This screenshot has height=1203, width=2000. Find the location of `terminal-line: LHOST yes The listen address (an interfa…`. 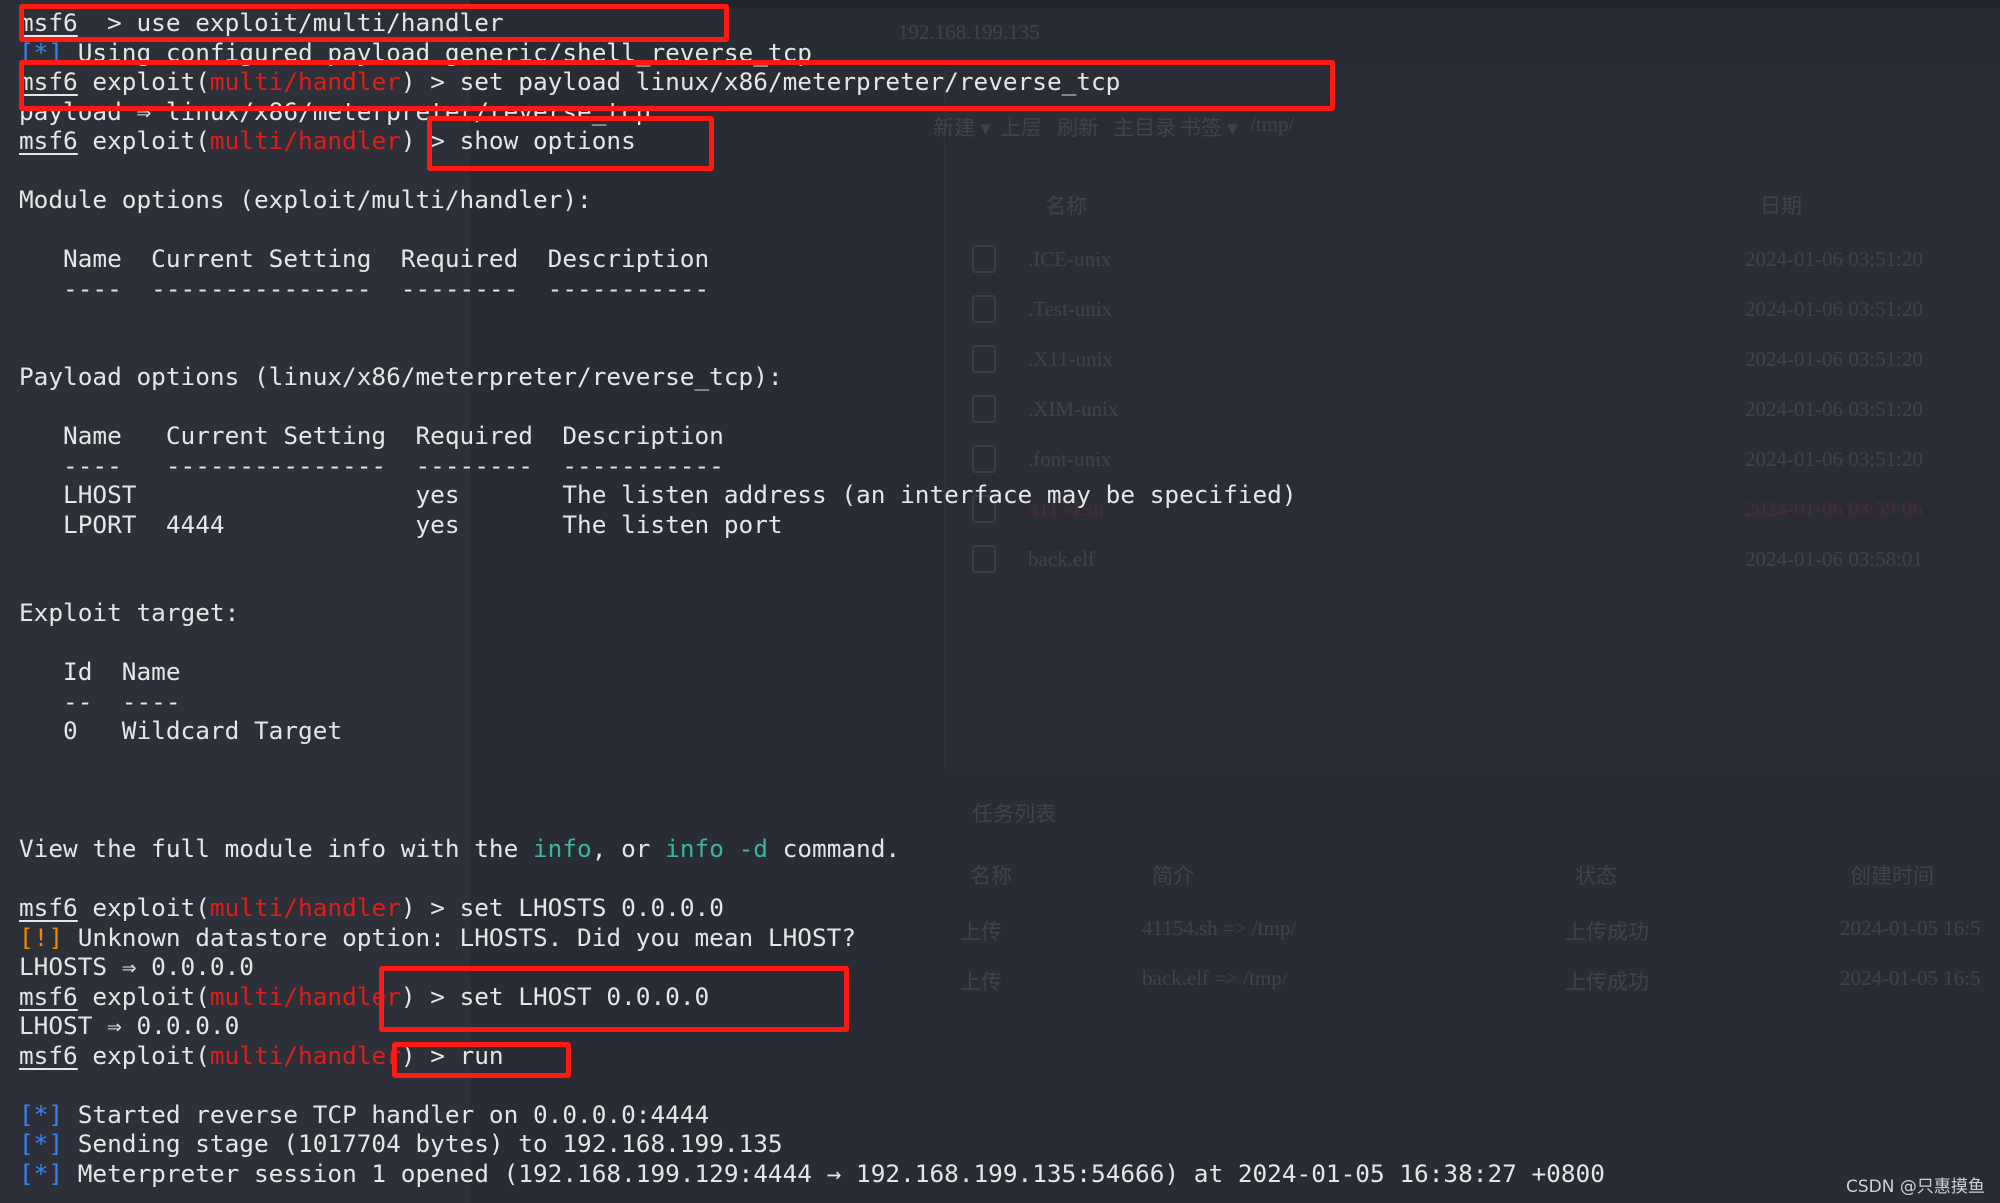

terminal-line: LHOST yes The listen address (an interfa… is located at coordinates (812, 495).